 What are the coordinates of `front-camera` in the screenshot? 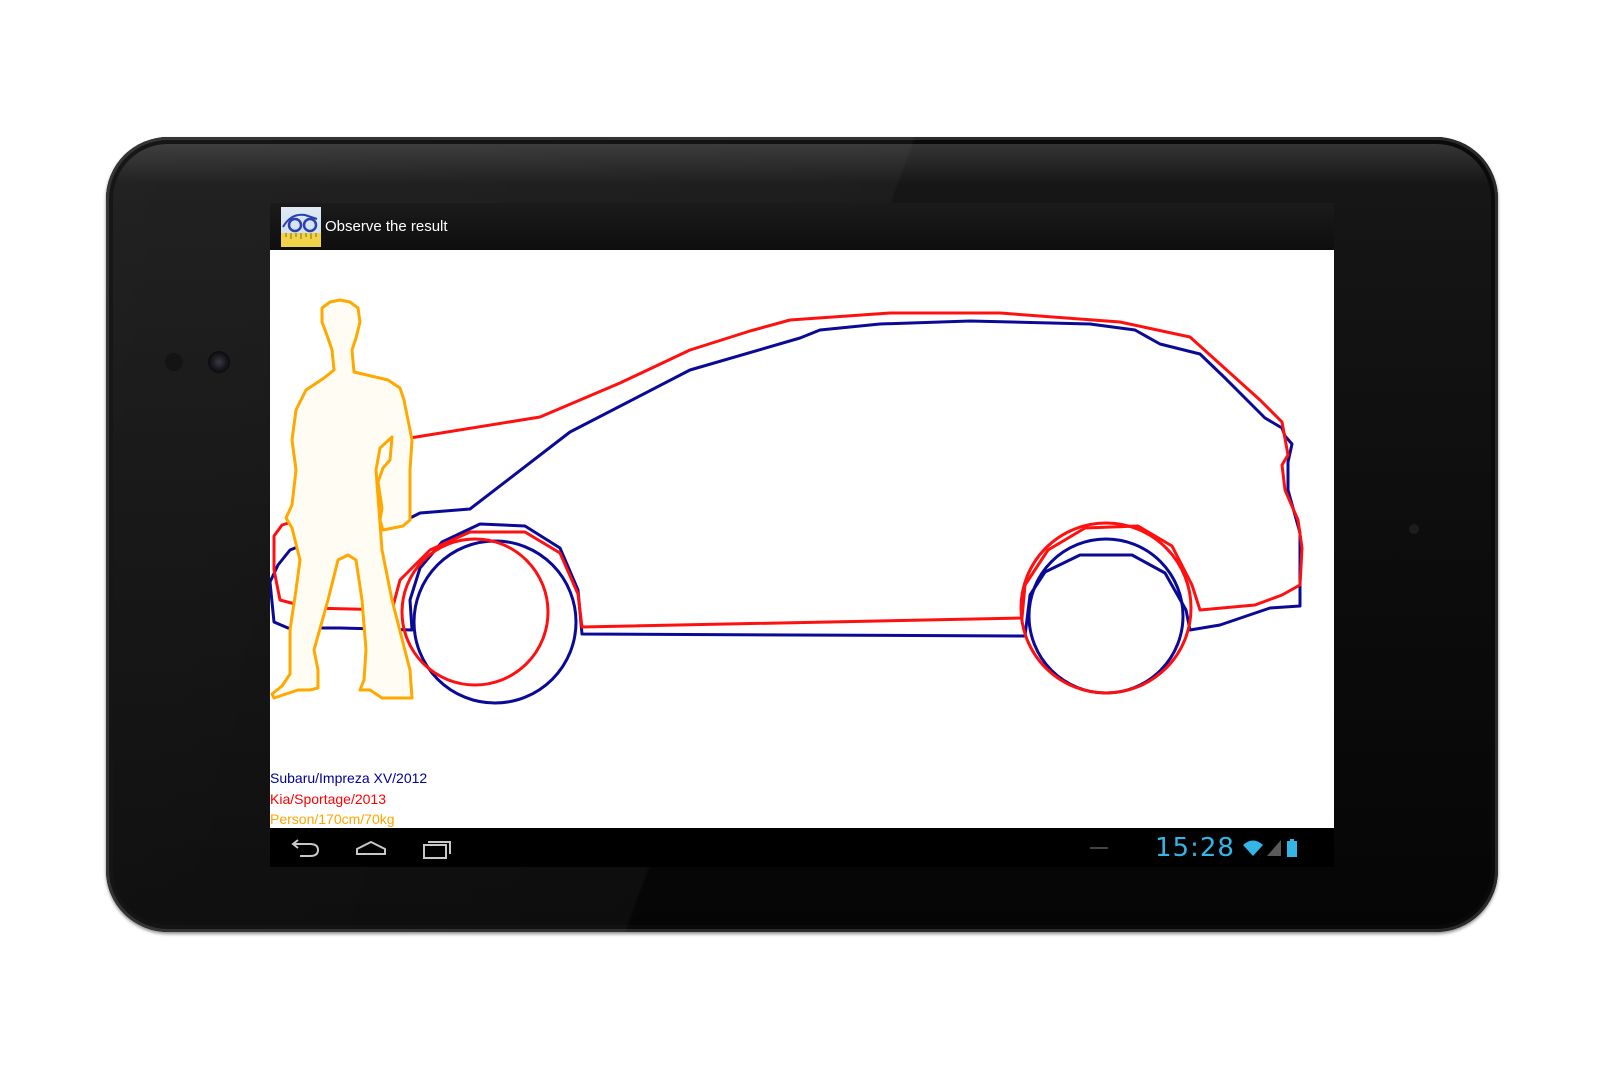 It's located at (219, 362).